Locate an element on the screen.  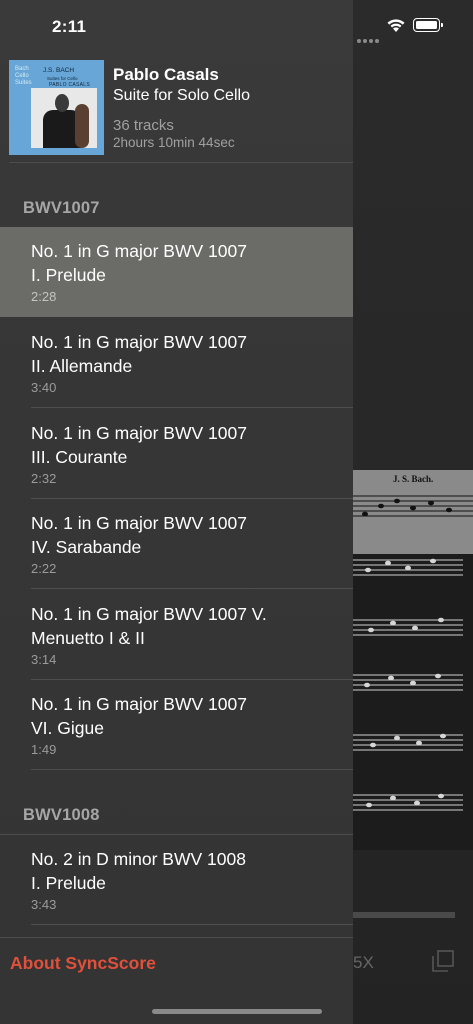
wifi-icon is located at coordinates (396, 25).